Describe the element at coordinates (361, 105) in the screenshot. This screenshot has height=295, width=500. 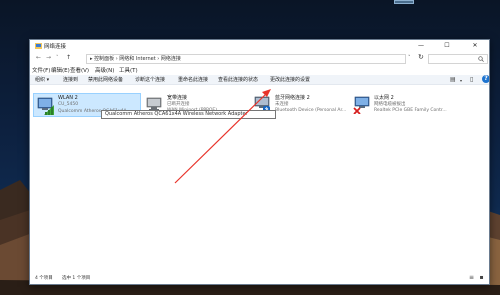
I see `ethernet-adapter-icon` at that location.